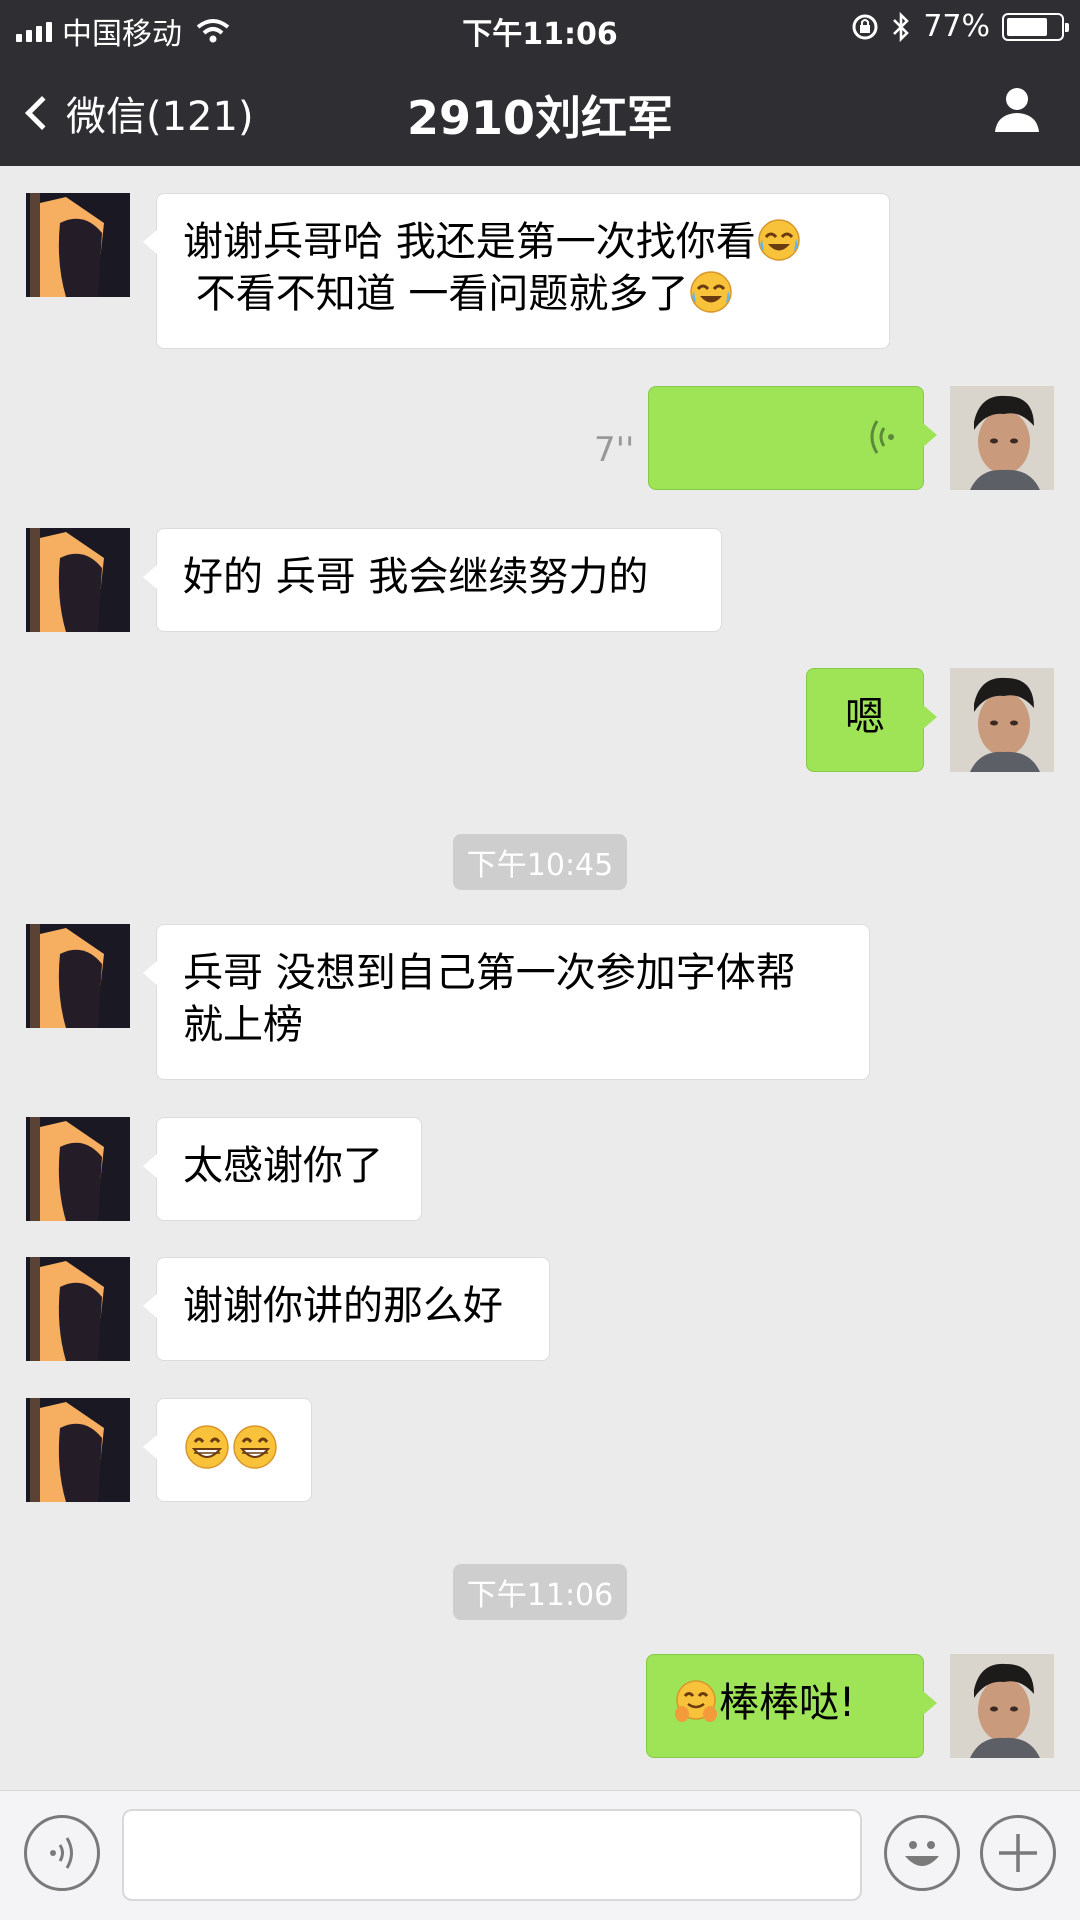  I want to click on smiley-icon, so click(922, 1853).